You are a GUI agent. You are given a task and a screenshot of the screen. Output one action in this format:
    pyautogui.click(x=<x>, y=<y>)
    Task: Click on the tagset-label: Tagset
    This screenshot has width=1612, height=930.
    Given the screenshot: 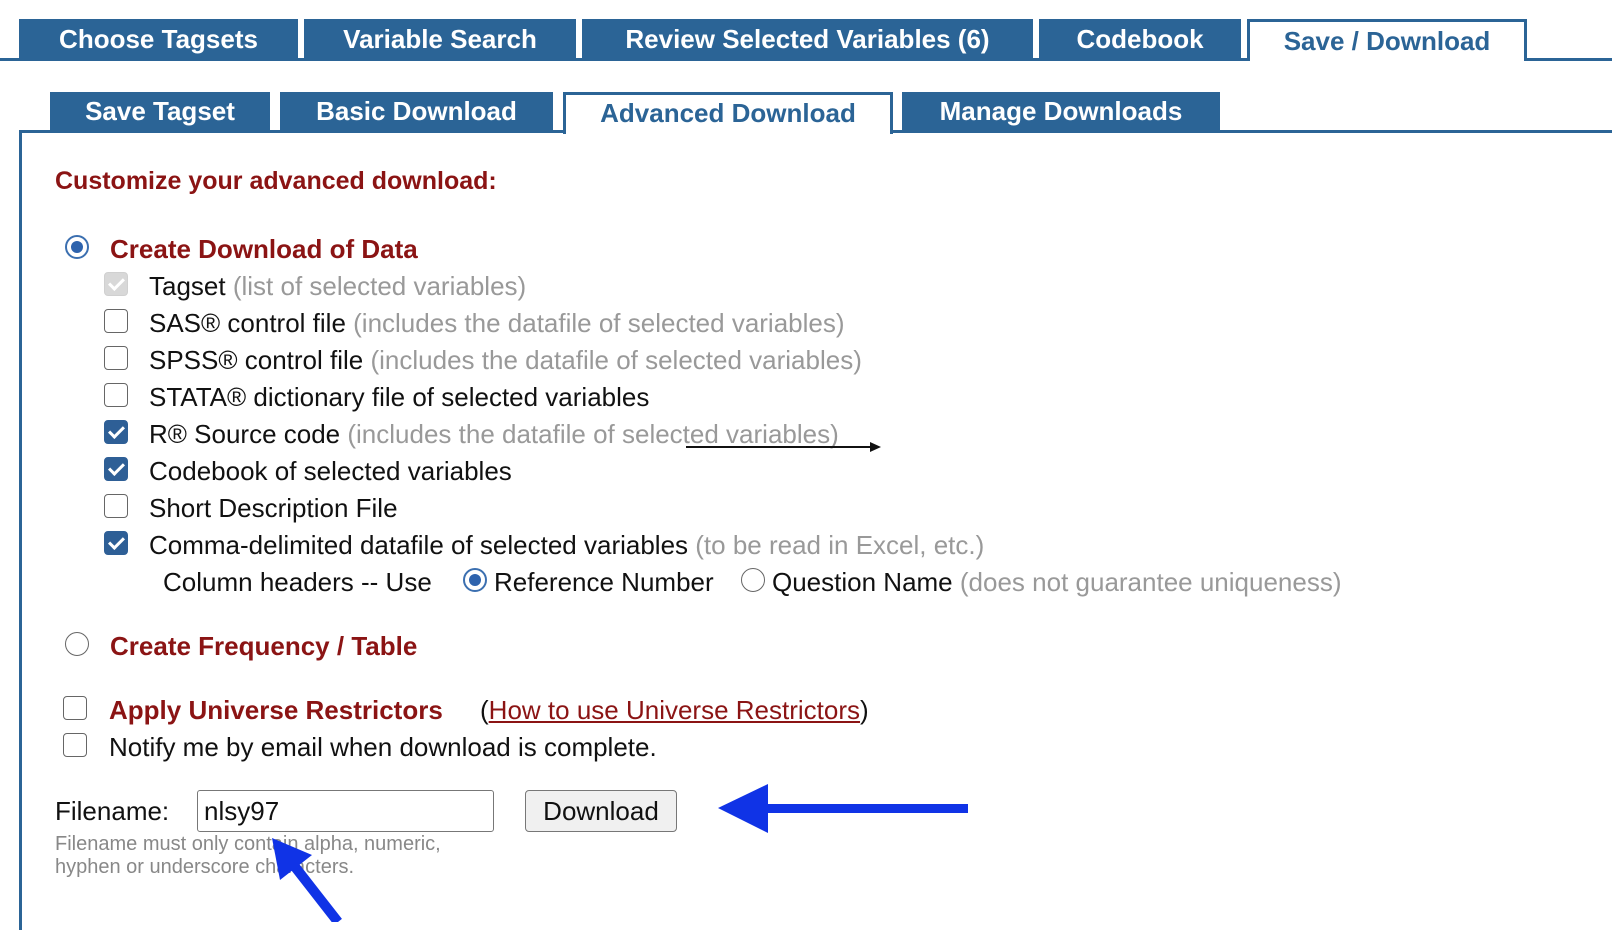 What is the action you would take?
    pyautogui.click(x=187, y=286)
    